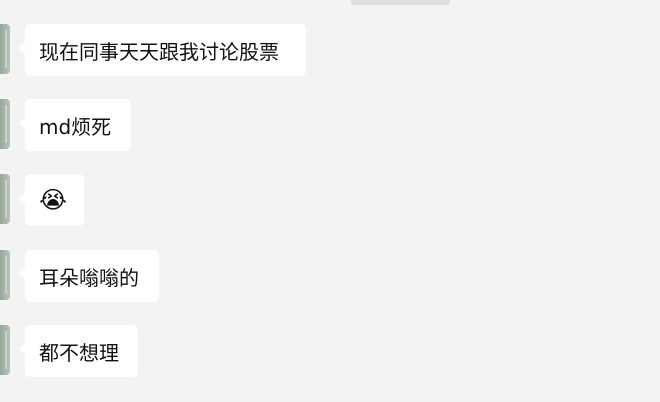 This screenshot has width=660, height=402. Describe the element at coordinates (159, 51) in the screenshot. I see `message-text: 现在同事天天跟我讨论股票` at that location.